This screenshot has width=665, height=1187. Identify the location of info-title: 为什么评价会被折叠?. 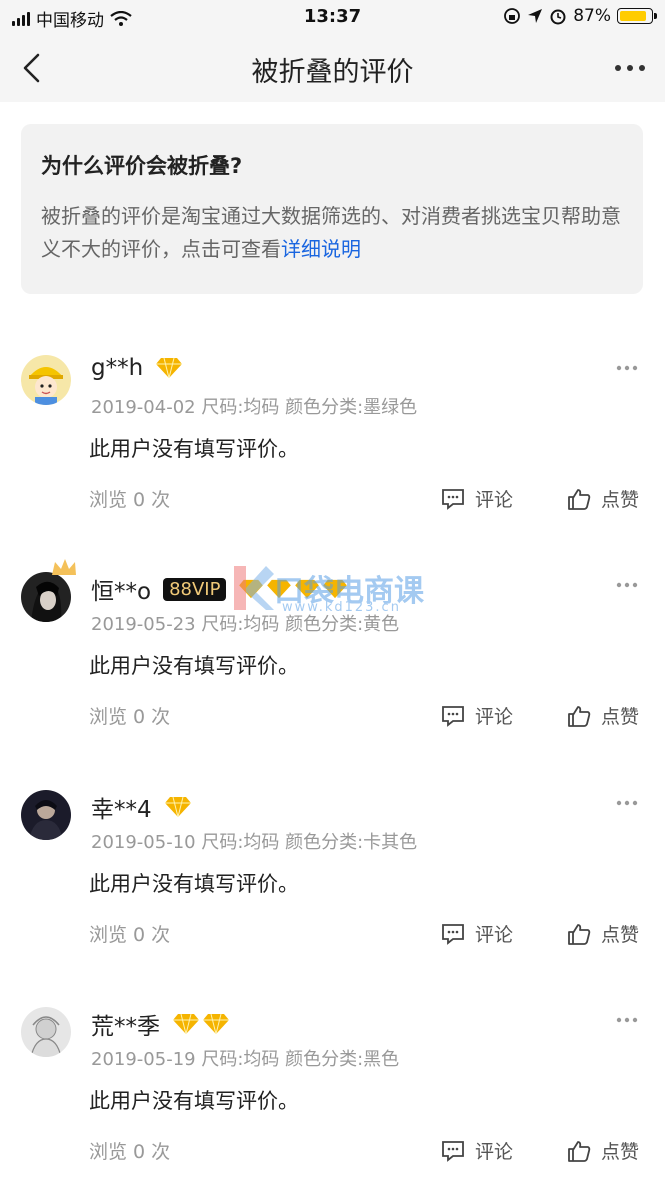
(142, 166).